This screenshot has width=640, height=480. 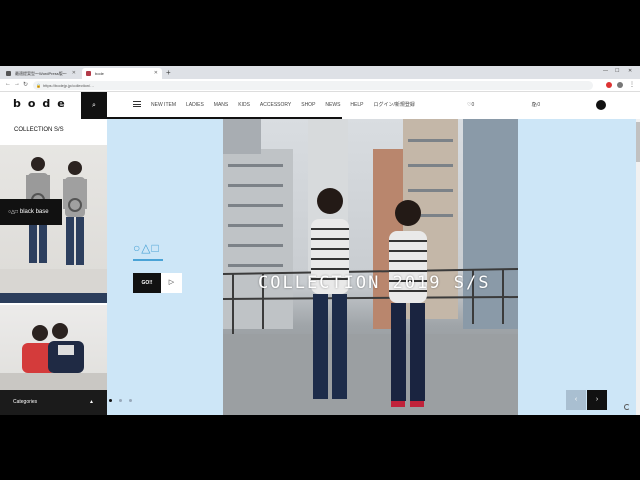 What do you see at coordinates (53, 356) in the screenshot?
I see `kids-illustration` at bounding box center [53, 356].